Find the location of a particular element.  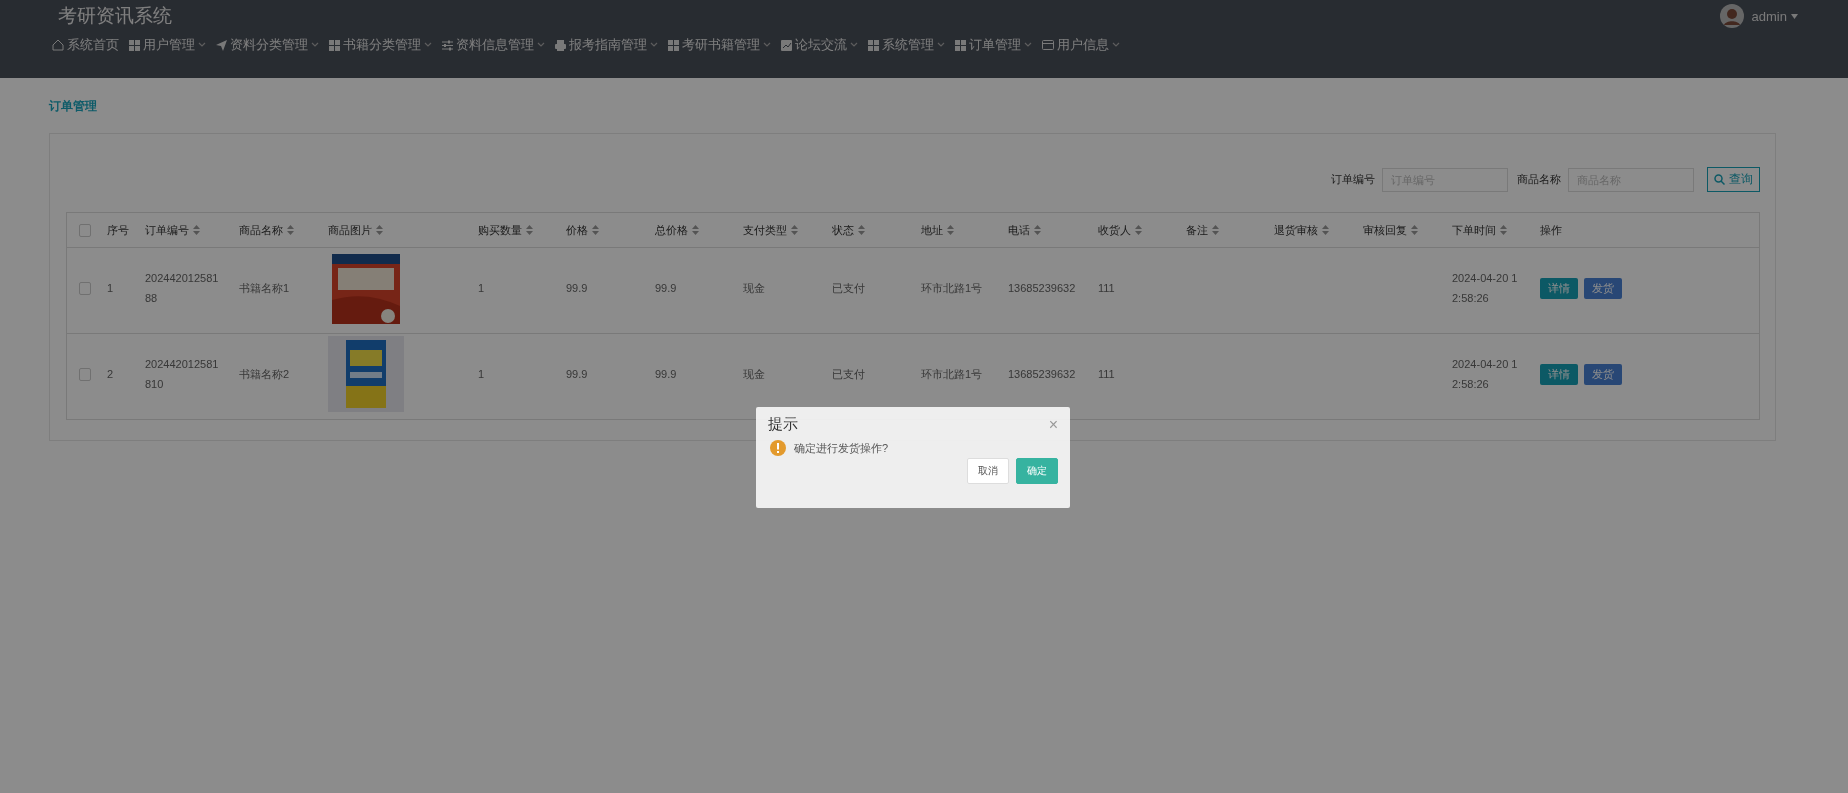

nav-item: 书籍分类管理 is located at coordinates (380, 45).